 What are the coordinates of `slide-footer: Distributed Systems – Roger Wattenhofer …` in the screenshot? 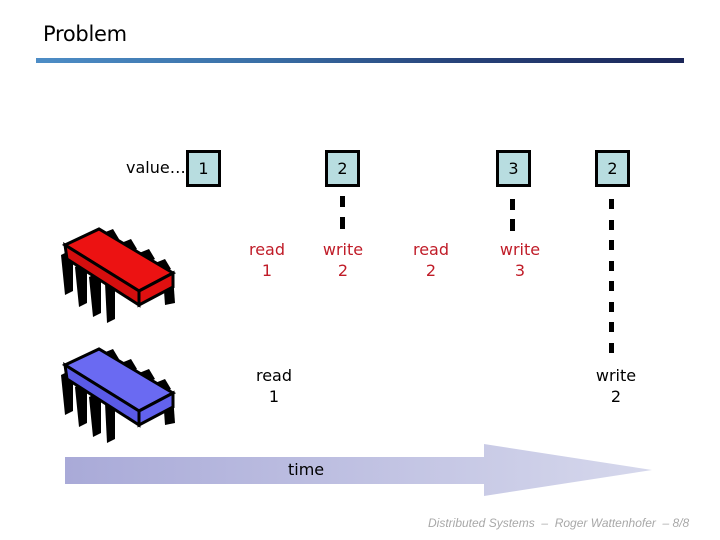 It's located at (559, 523).